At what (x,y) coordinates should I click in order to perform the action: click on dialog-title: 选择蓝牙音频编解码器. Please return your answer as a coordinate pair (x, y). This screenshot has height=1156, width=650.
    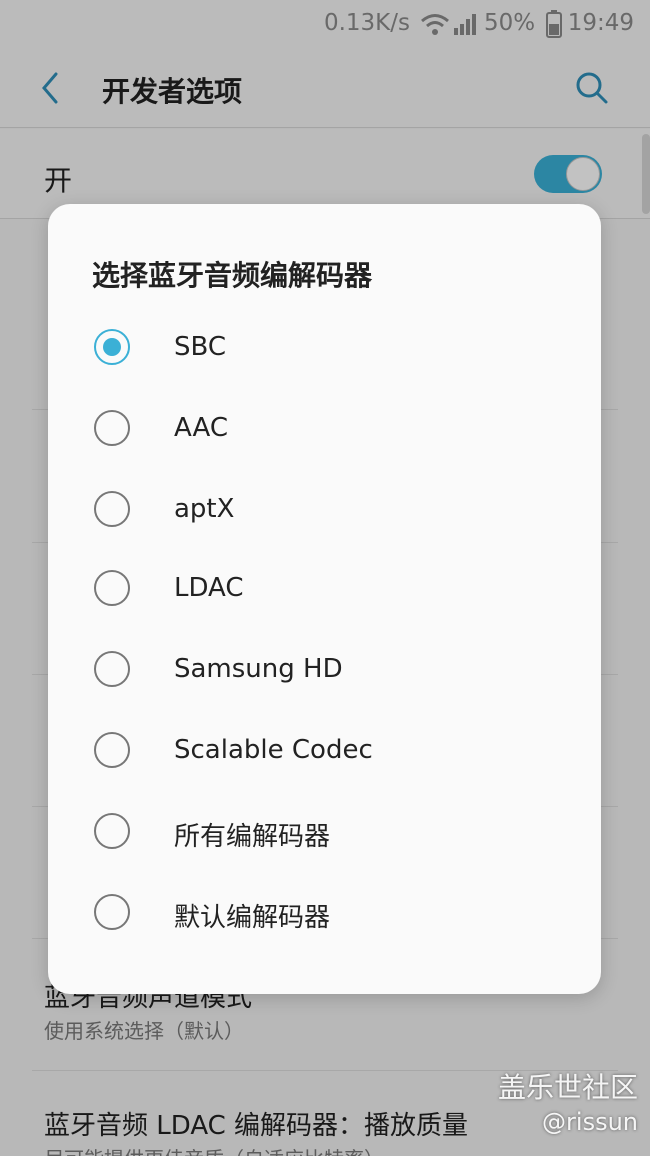
    Looking at the image, I should click on (232, 275).